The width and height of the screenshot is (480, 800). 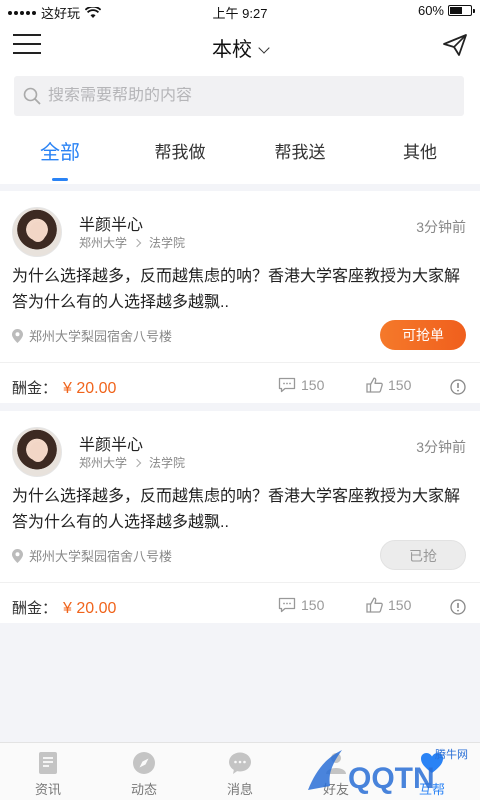 What do you see at coordinates (420, 154) in the screenshot?
I see `tab-other: 其他` at bounding box center [420, 154].